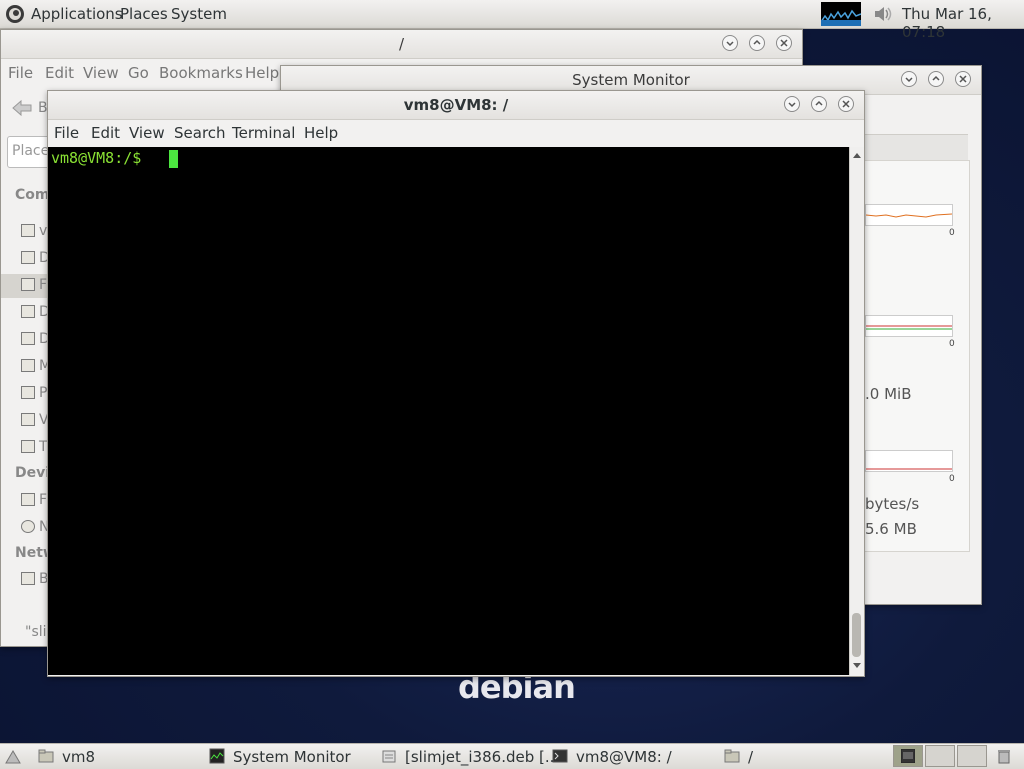 This screenshot has height=769, width=1024. What do you see at coordinates (857, 666) in the screenshot?
I see `scroll-down-icon` at bounding box center [857, 666].